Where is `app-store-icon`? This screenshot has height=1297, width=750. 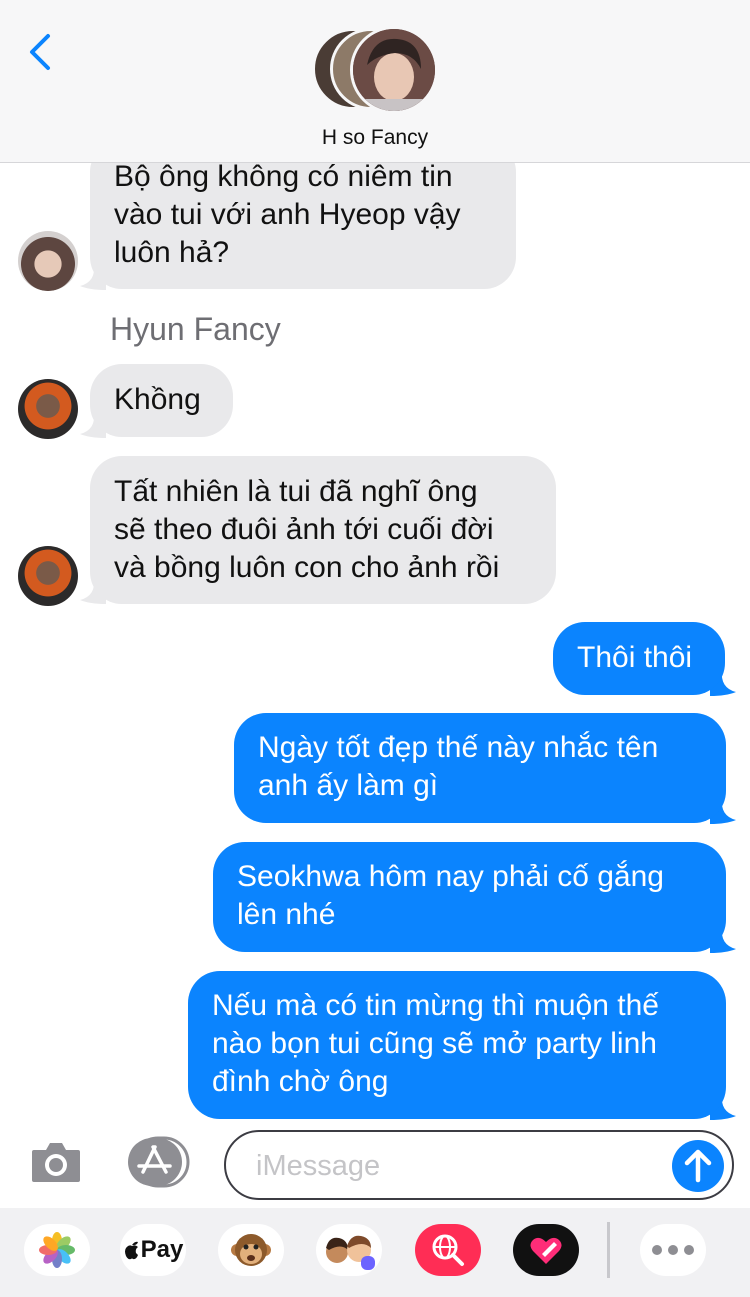
app-store-icon is located at coordinates (159, 1162).